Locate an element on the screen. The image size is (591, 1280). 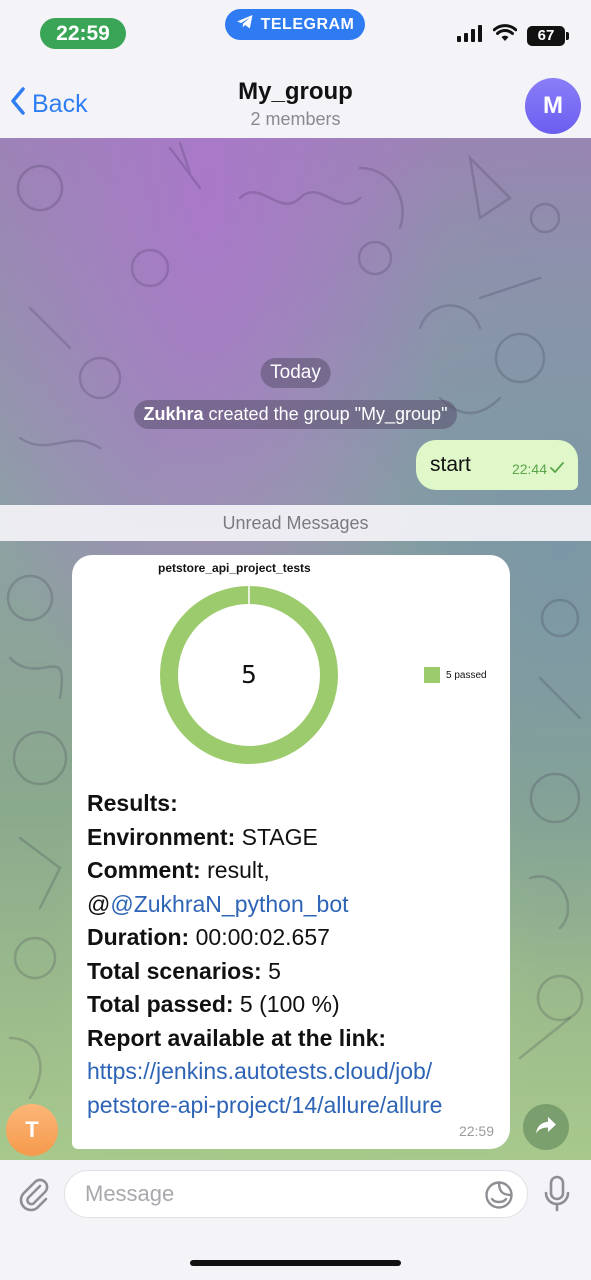
battery-level: 67 is located at coordinates (546, 35).